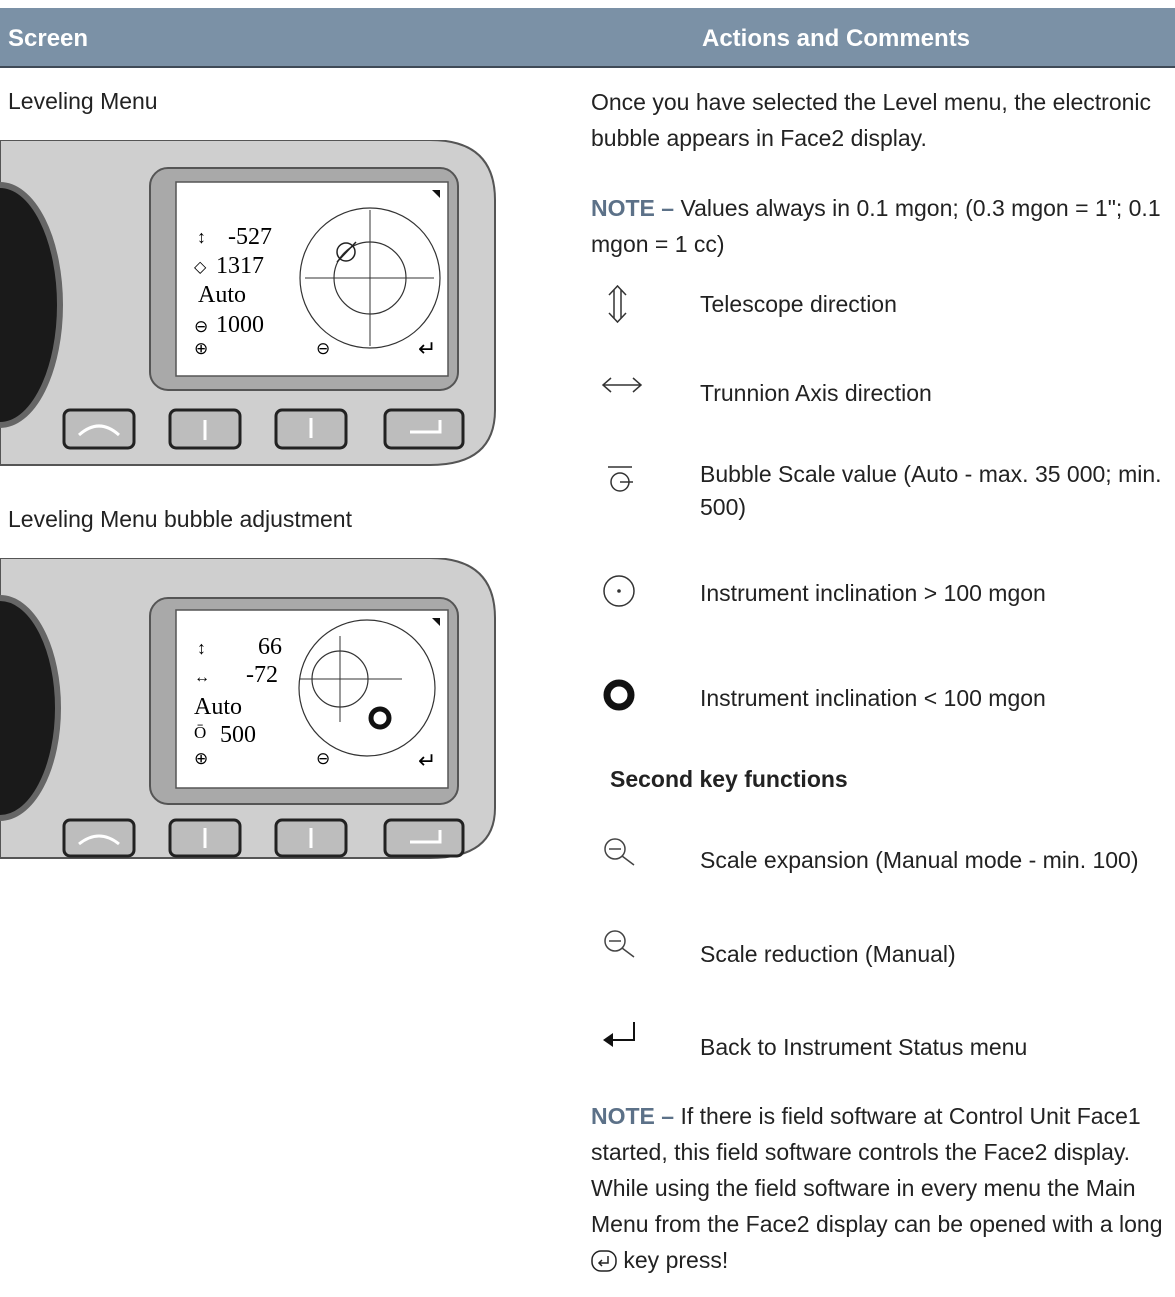  I want to click on svg-text: Ō, so click(200, 732).